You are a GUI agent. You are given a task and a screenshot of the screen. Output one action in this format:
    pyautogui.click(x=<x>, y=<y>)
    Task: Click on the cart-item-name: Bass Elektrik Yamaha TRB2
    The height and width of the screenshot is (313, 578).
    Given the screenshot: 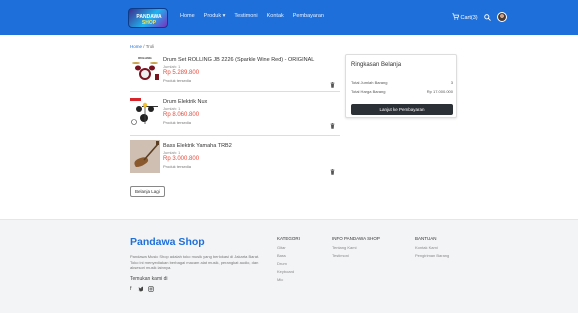 What is the action you would take?
    pyautogui.click(x=197, y=146)
    